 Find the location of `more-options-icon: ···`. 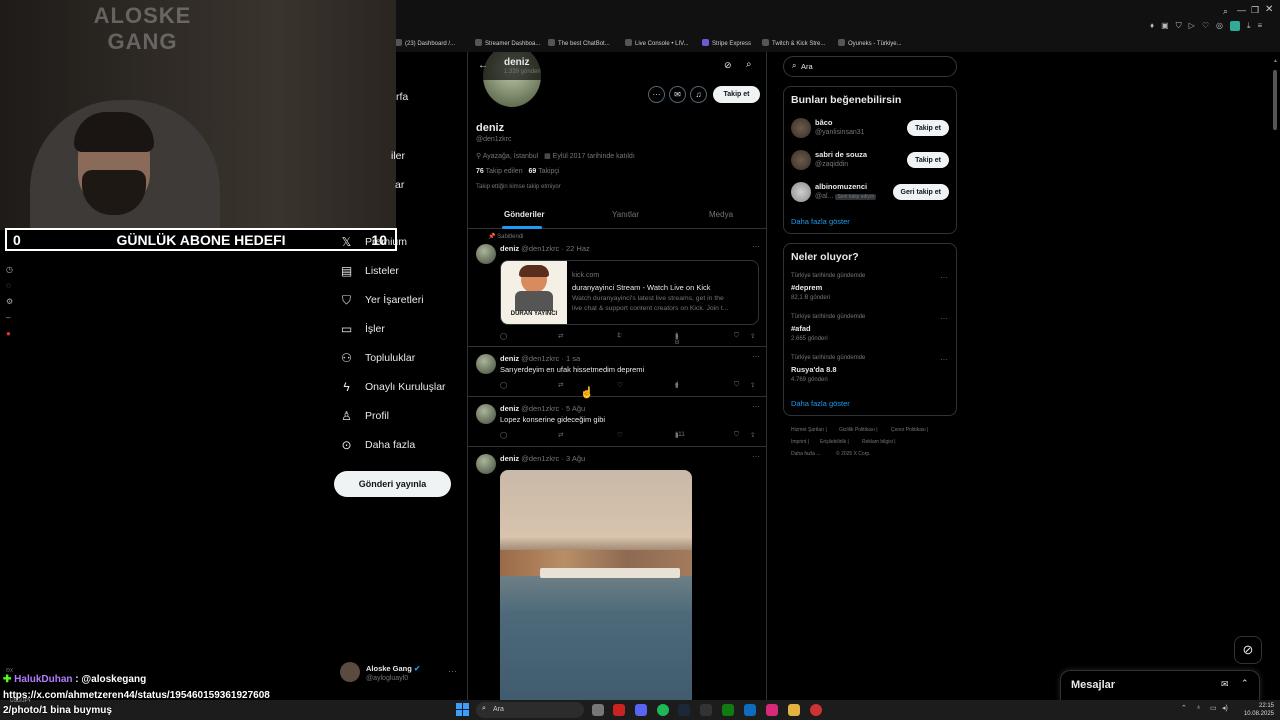

more-options-icon: ··· is located at coordinates (656, 94).